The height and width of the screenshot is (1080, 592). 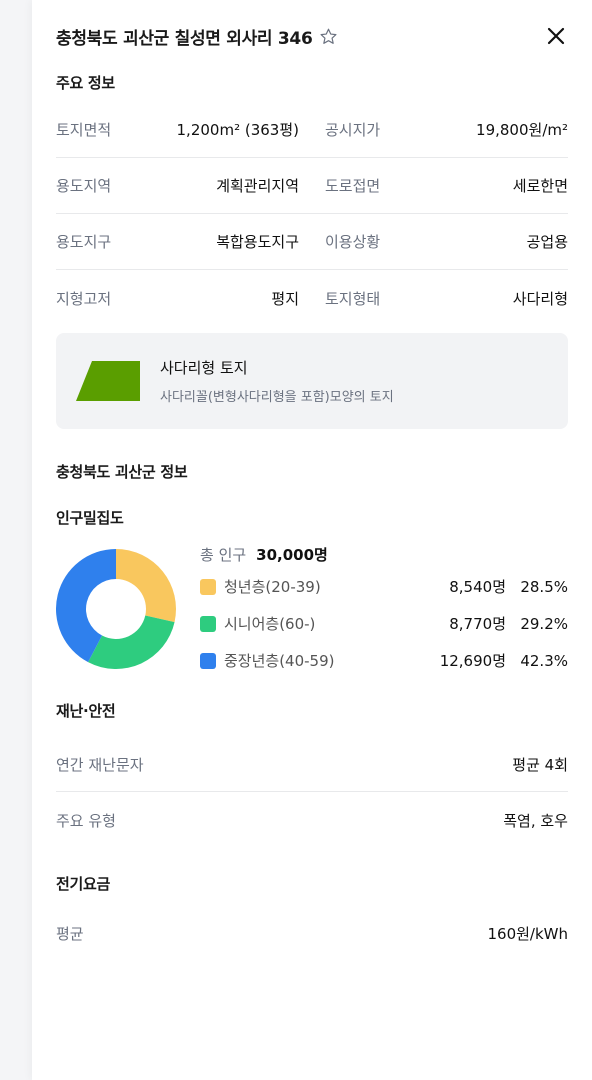 What do you see at coordinates (384, 554) in the screenshot?
I see `total-population: 총 인구 30,000명` at bounding box center [384, 554].